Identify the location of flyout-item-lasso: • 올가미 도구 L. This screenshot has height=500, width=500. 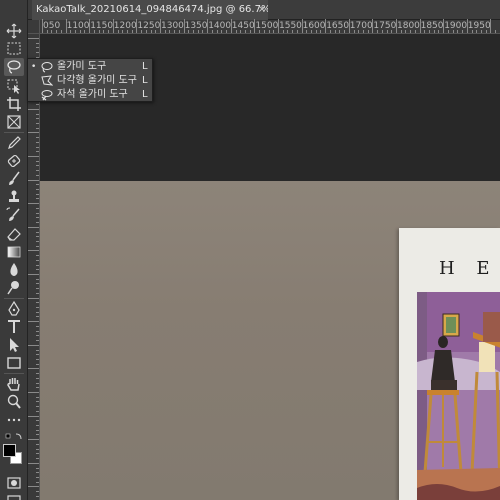
(90, 67).